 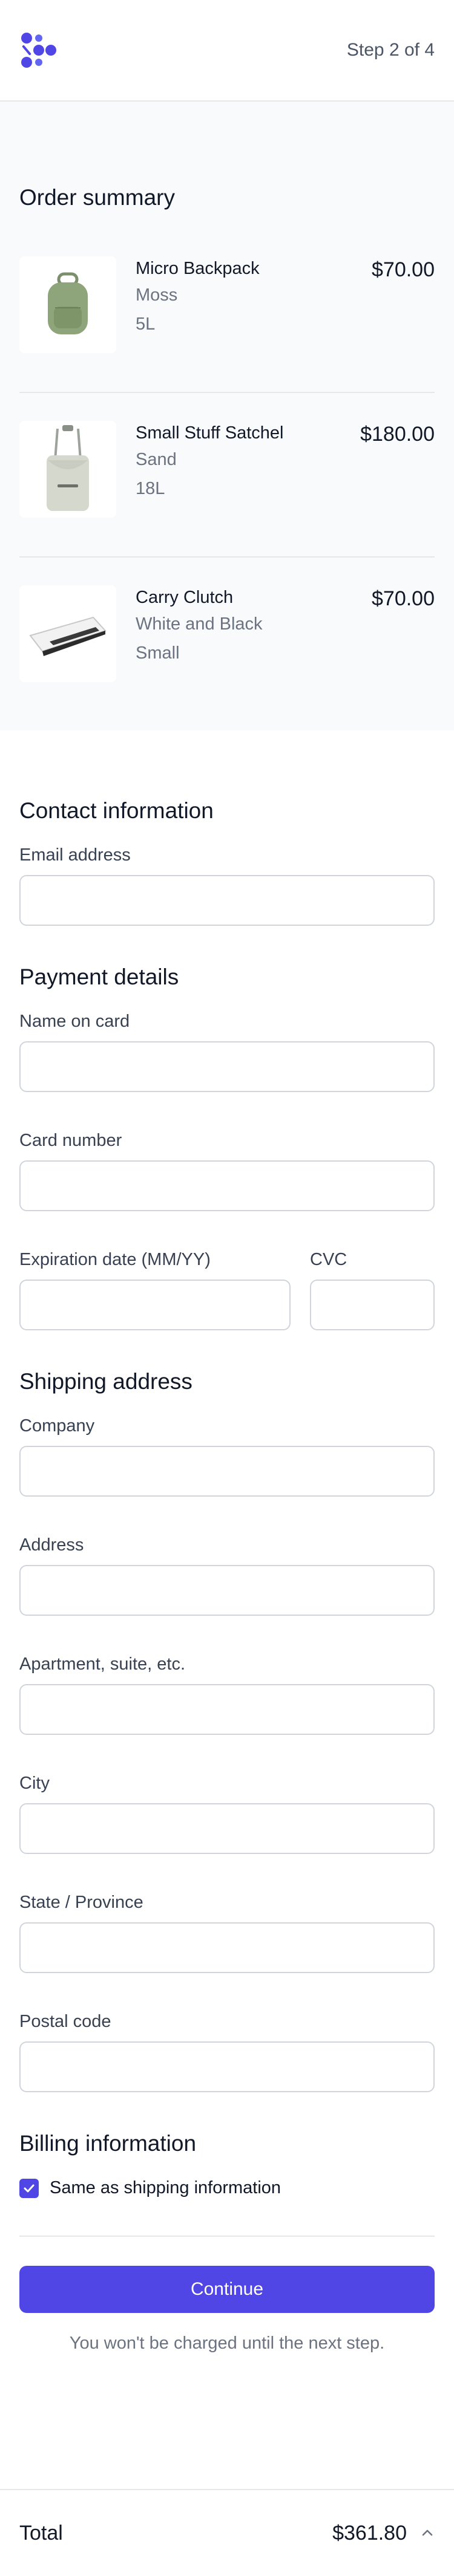 What do you see at coordinates (81, 1903) in the screenshot?
I see `state-label: State / Province` at bounding box center [81, 1903].